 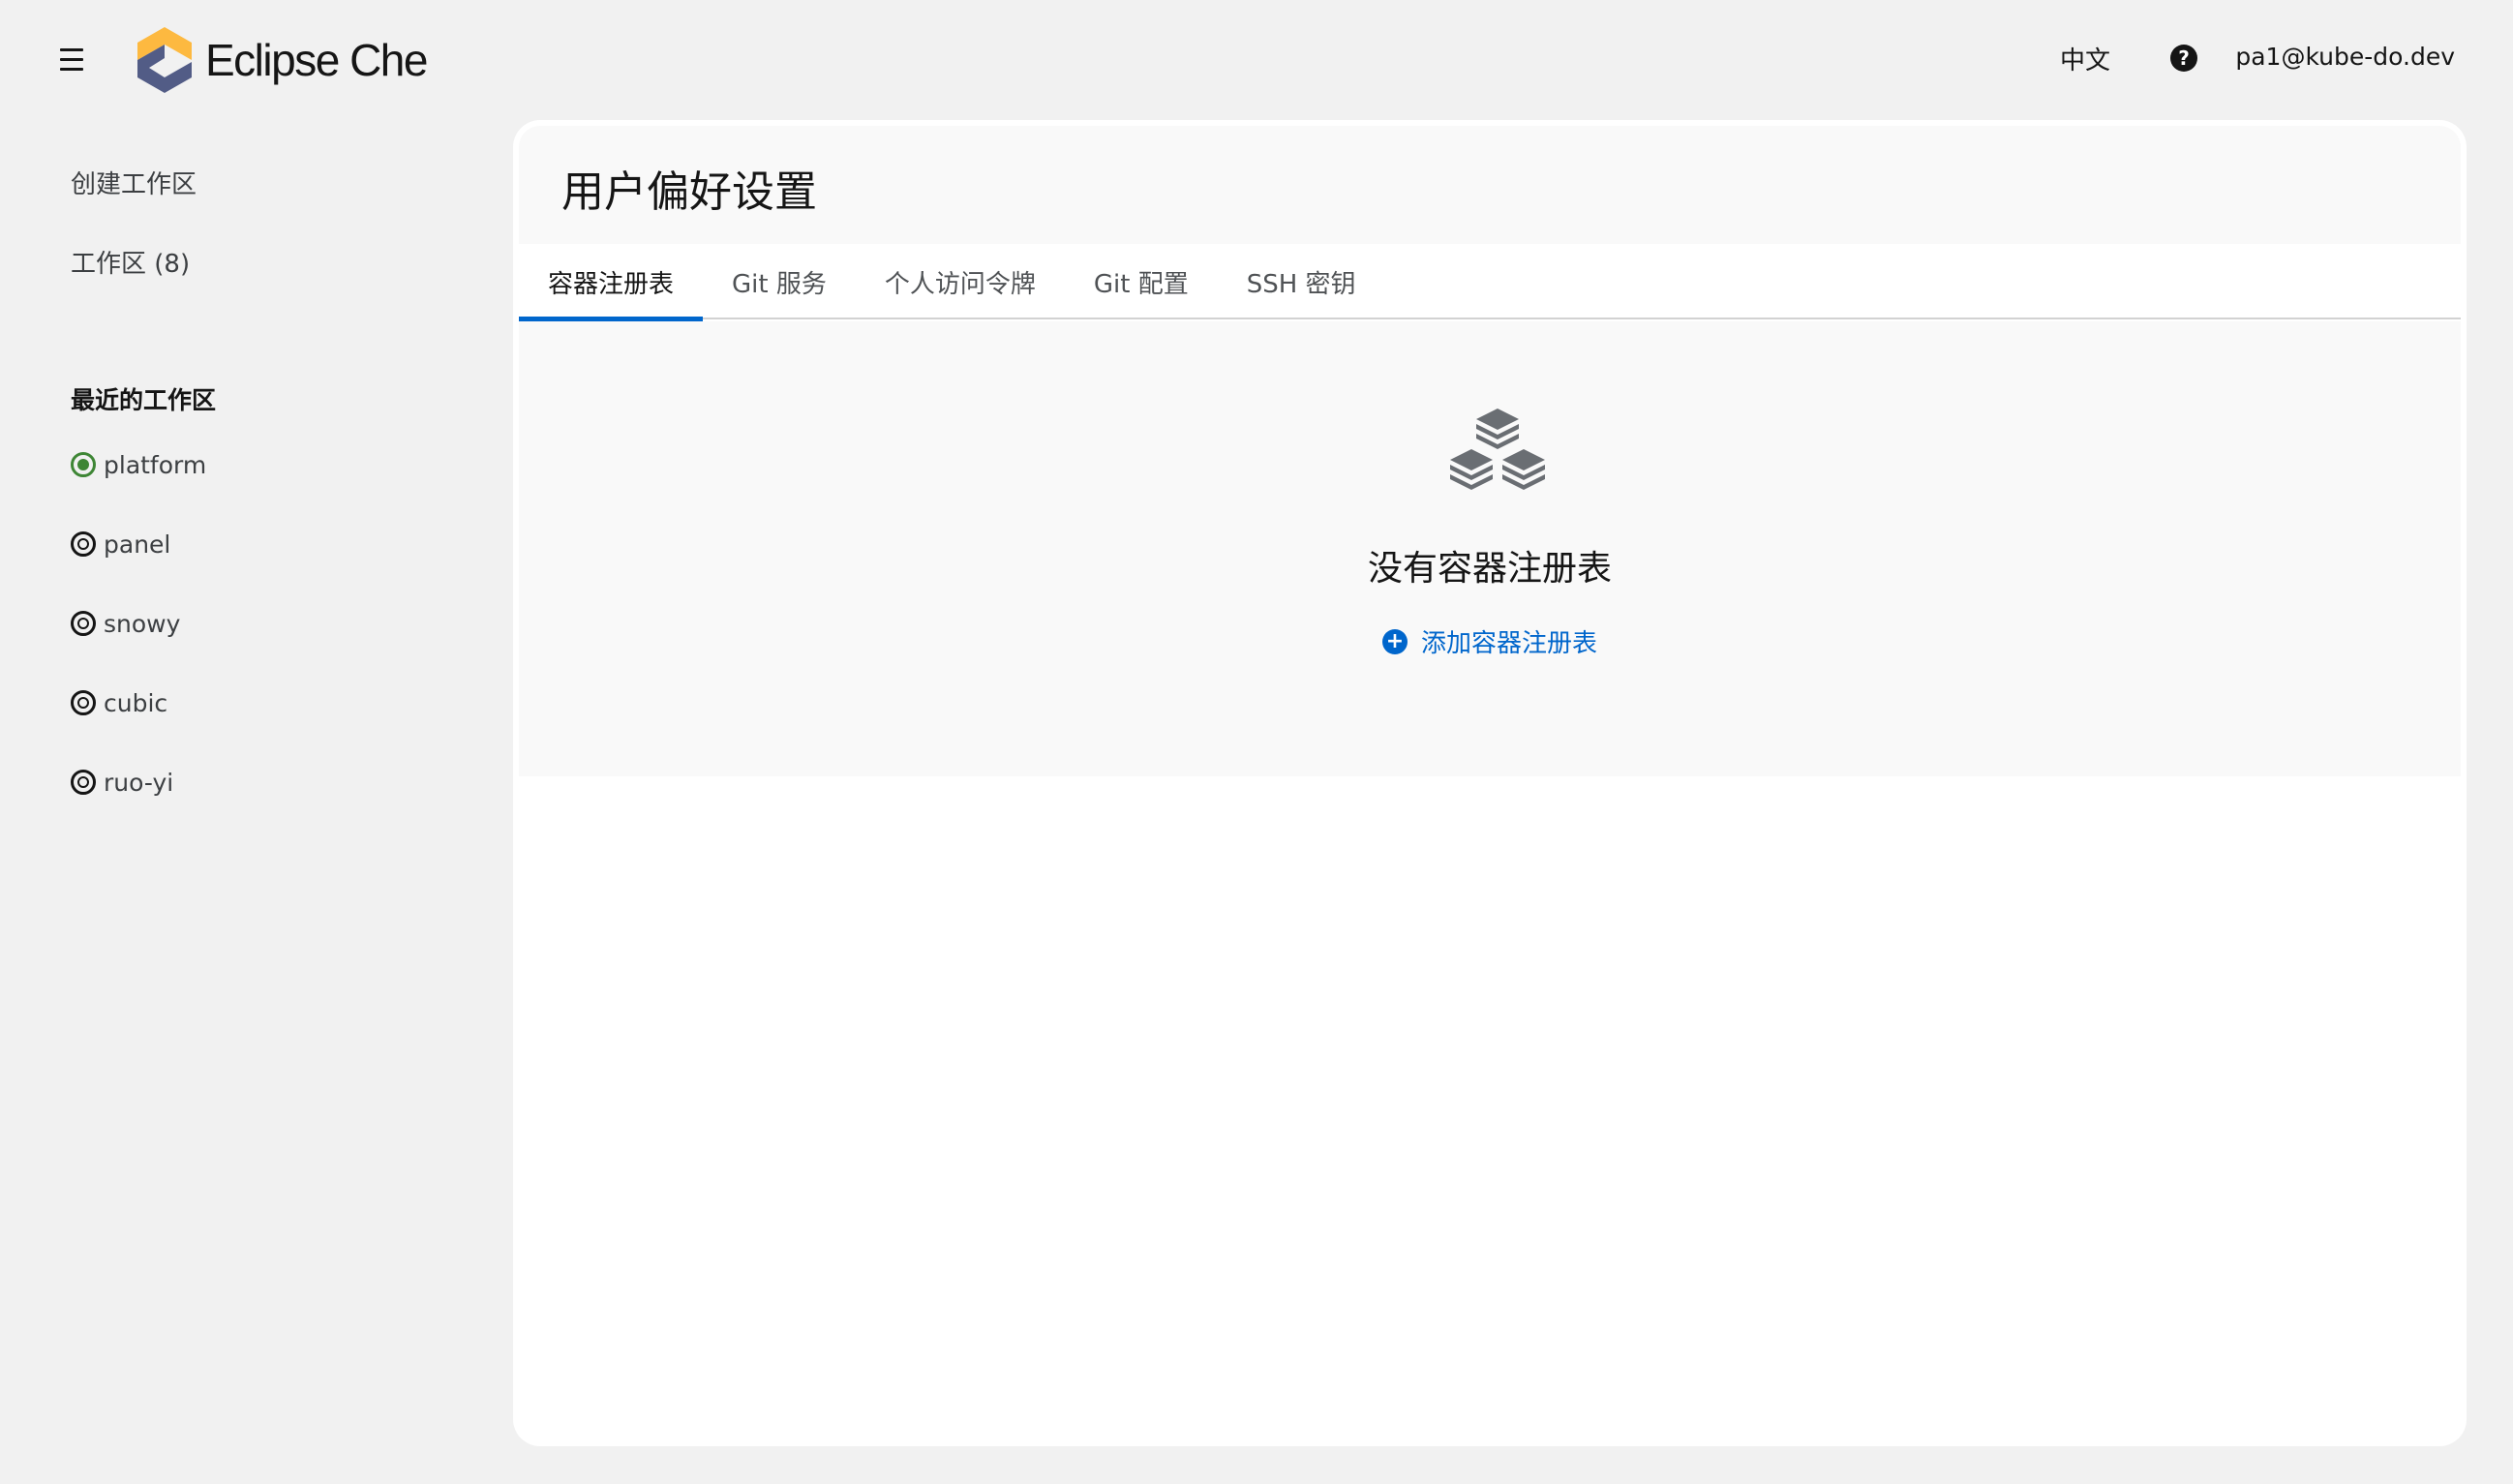 I want to click on add-container-registry-label: 添加容器注册表, so click(x=1508, y=643).